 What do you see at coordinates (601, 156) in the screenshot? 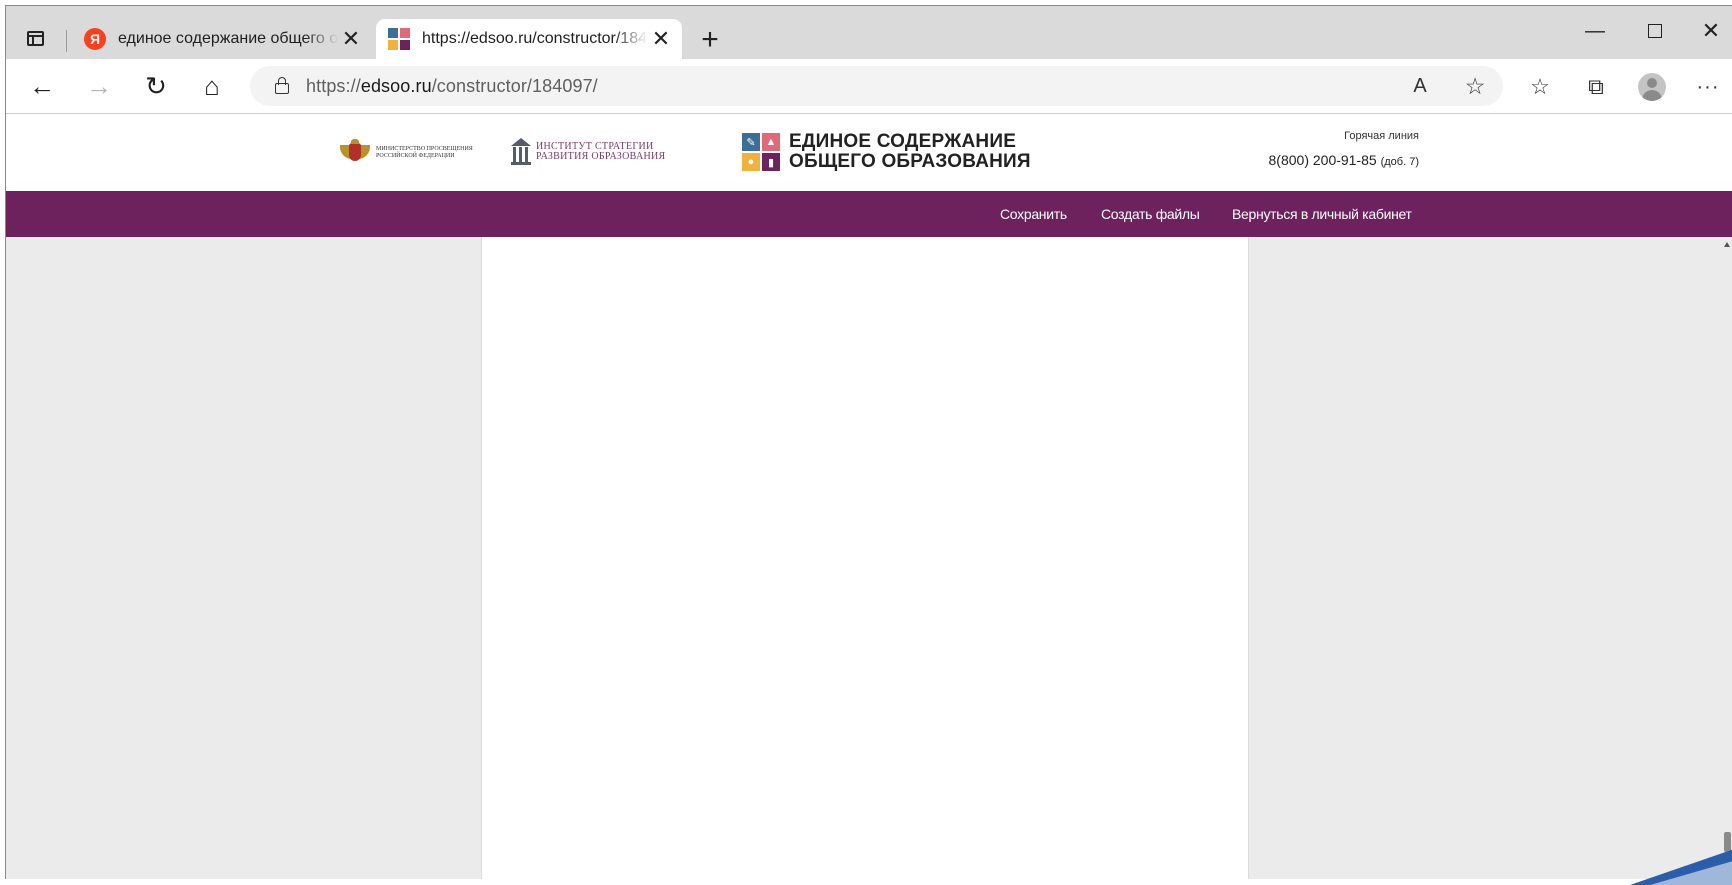
I see `institute-line-2: РАЗВИТИЯ ОБРАЗОВАНИЯ` at bounding box center [601, 156].